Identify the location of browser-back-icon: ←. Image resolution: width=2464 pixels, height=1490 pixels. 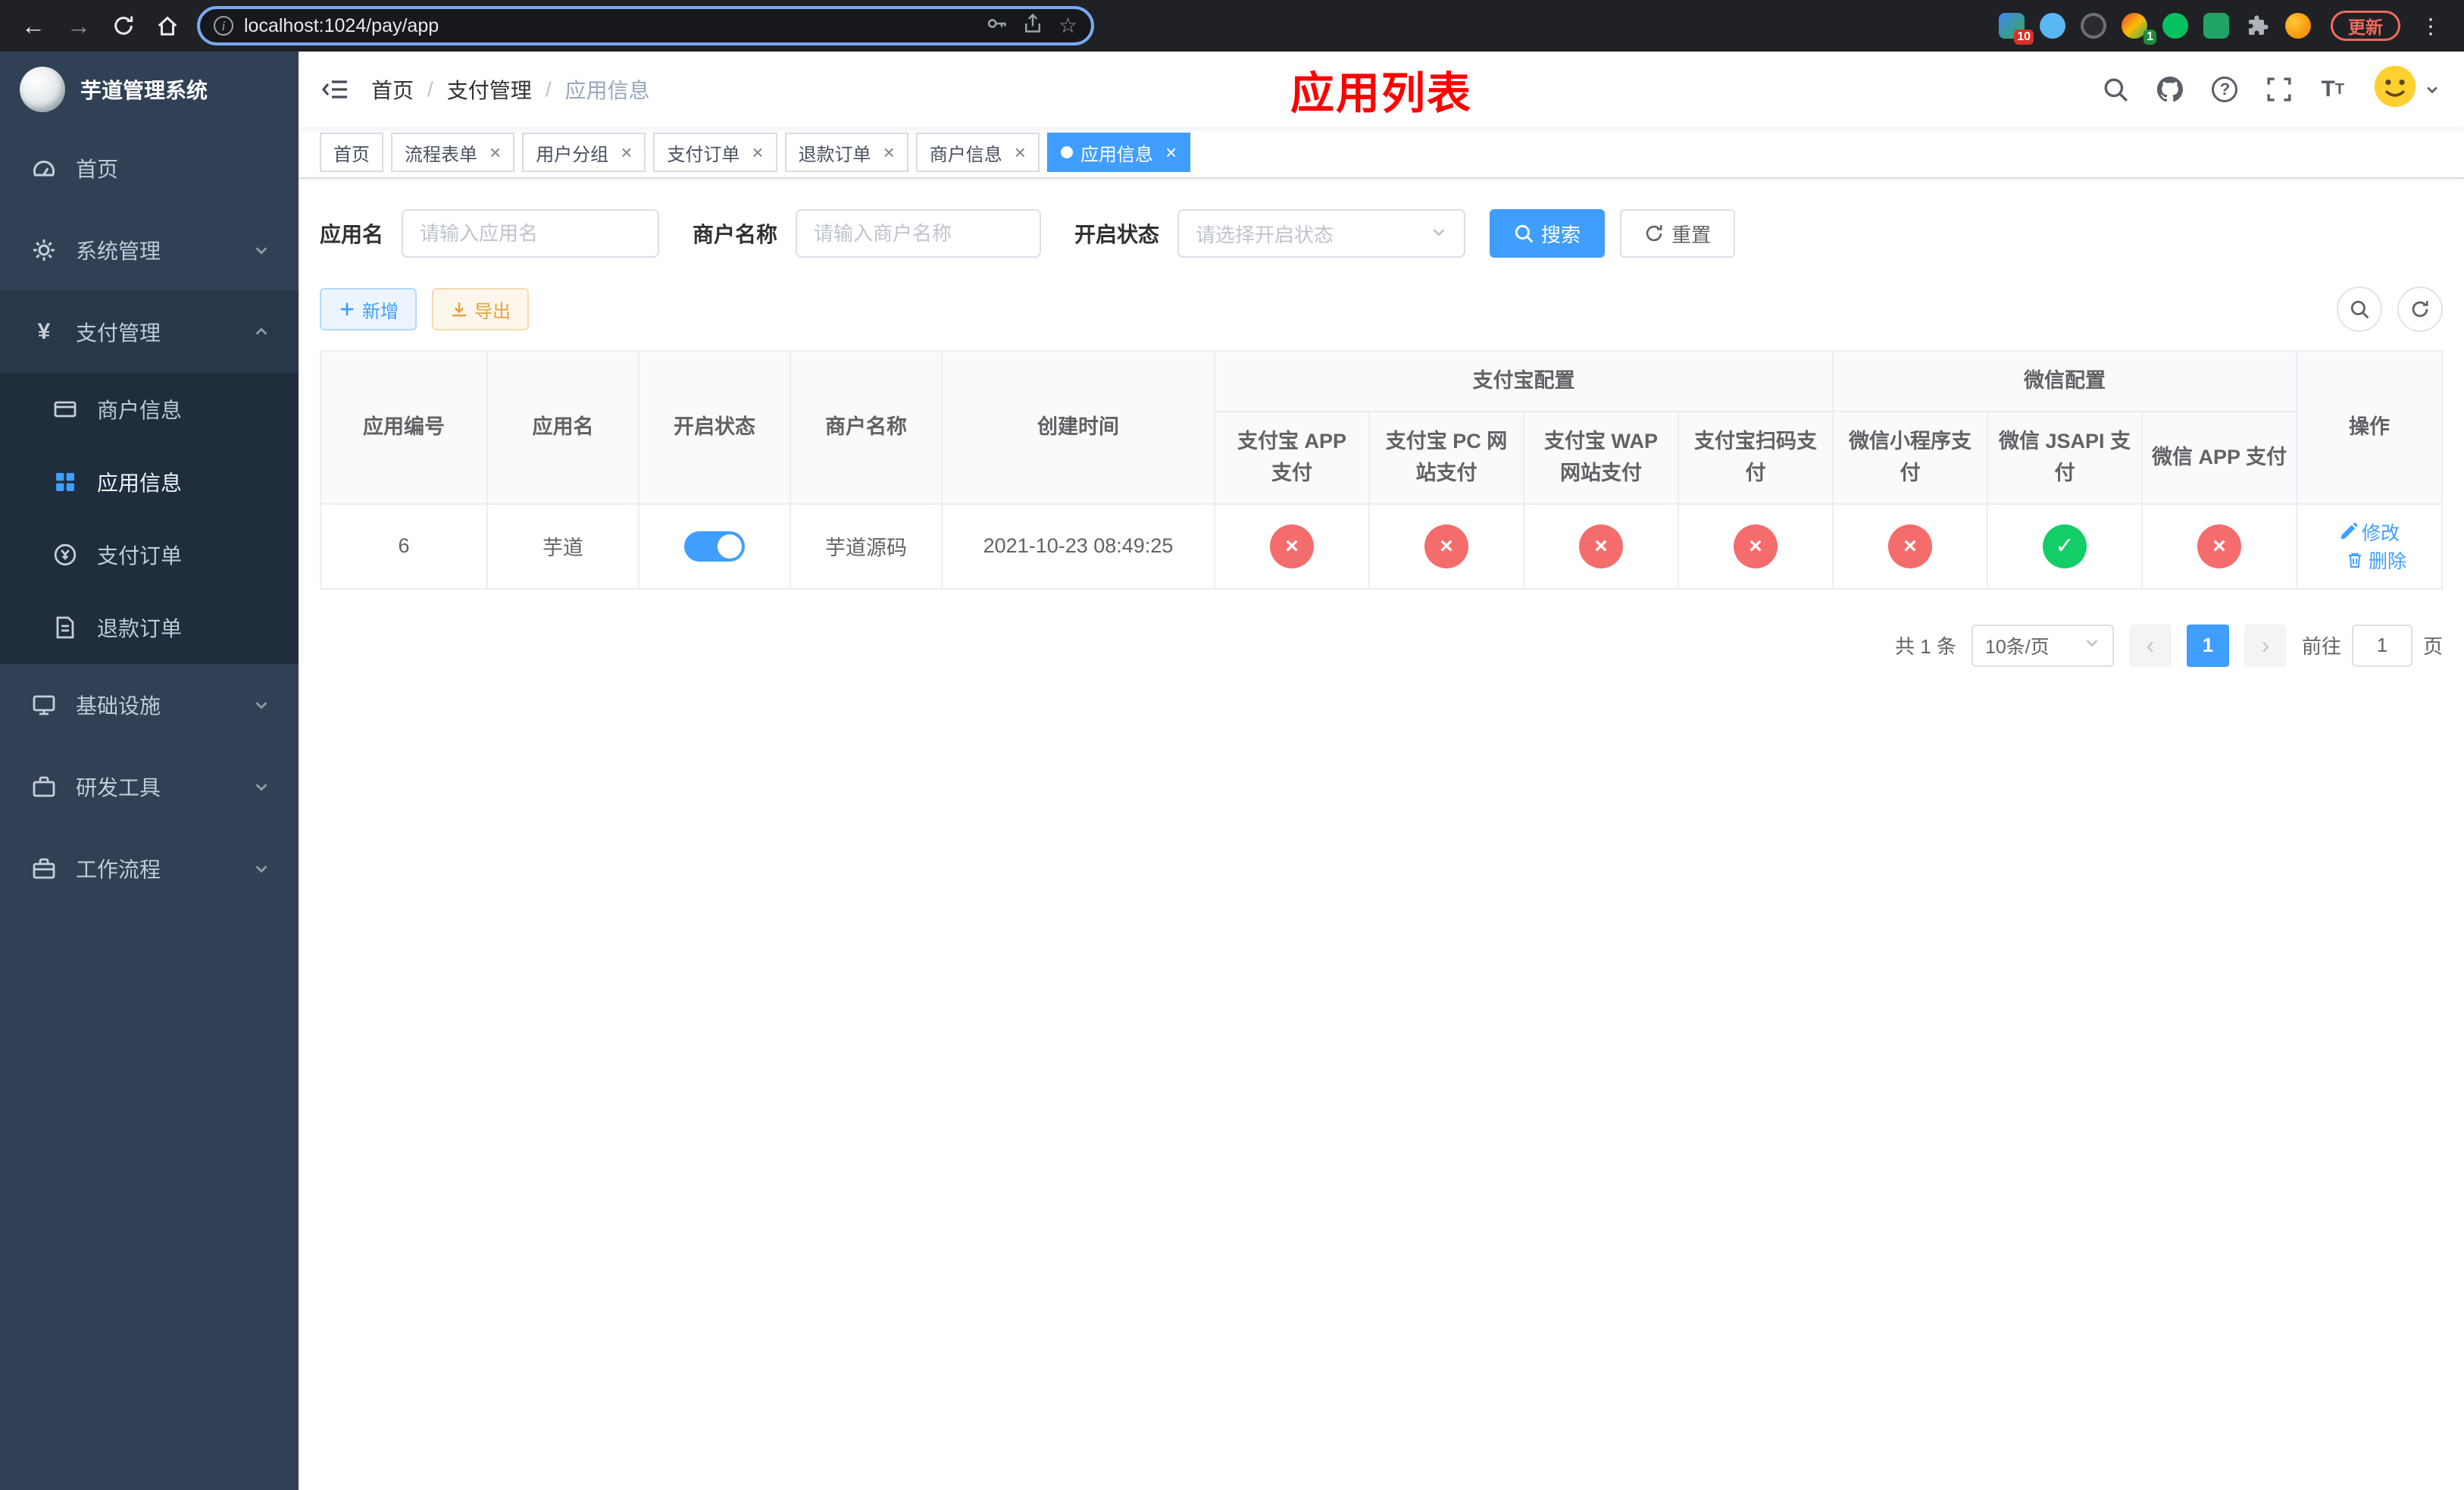
(33, 26).